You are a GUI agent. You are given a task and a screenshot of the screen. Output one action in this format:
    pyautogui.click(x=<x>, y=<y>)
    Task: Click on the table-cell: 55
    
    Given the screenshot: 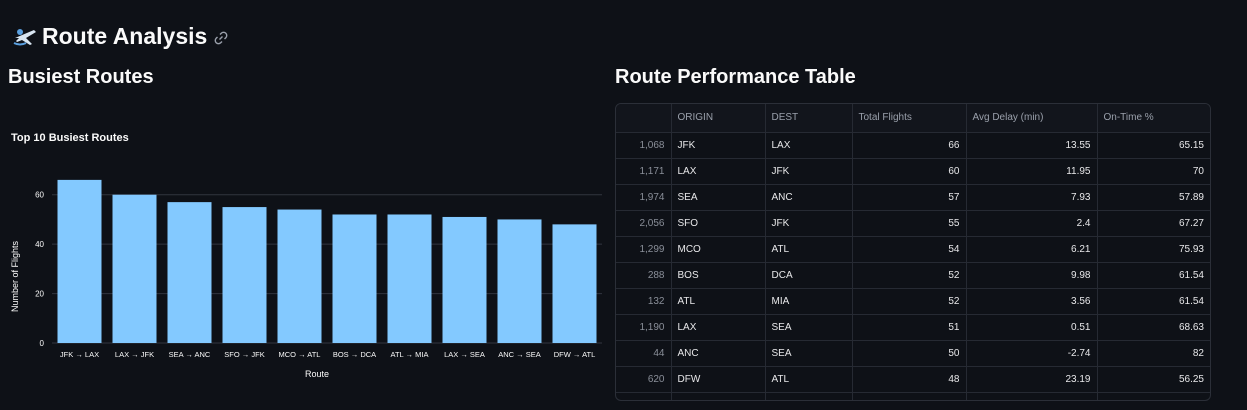 What is the action you would take?
    pyautogui.click(x=909, y=223)
    